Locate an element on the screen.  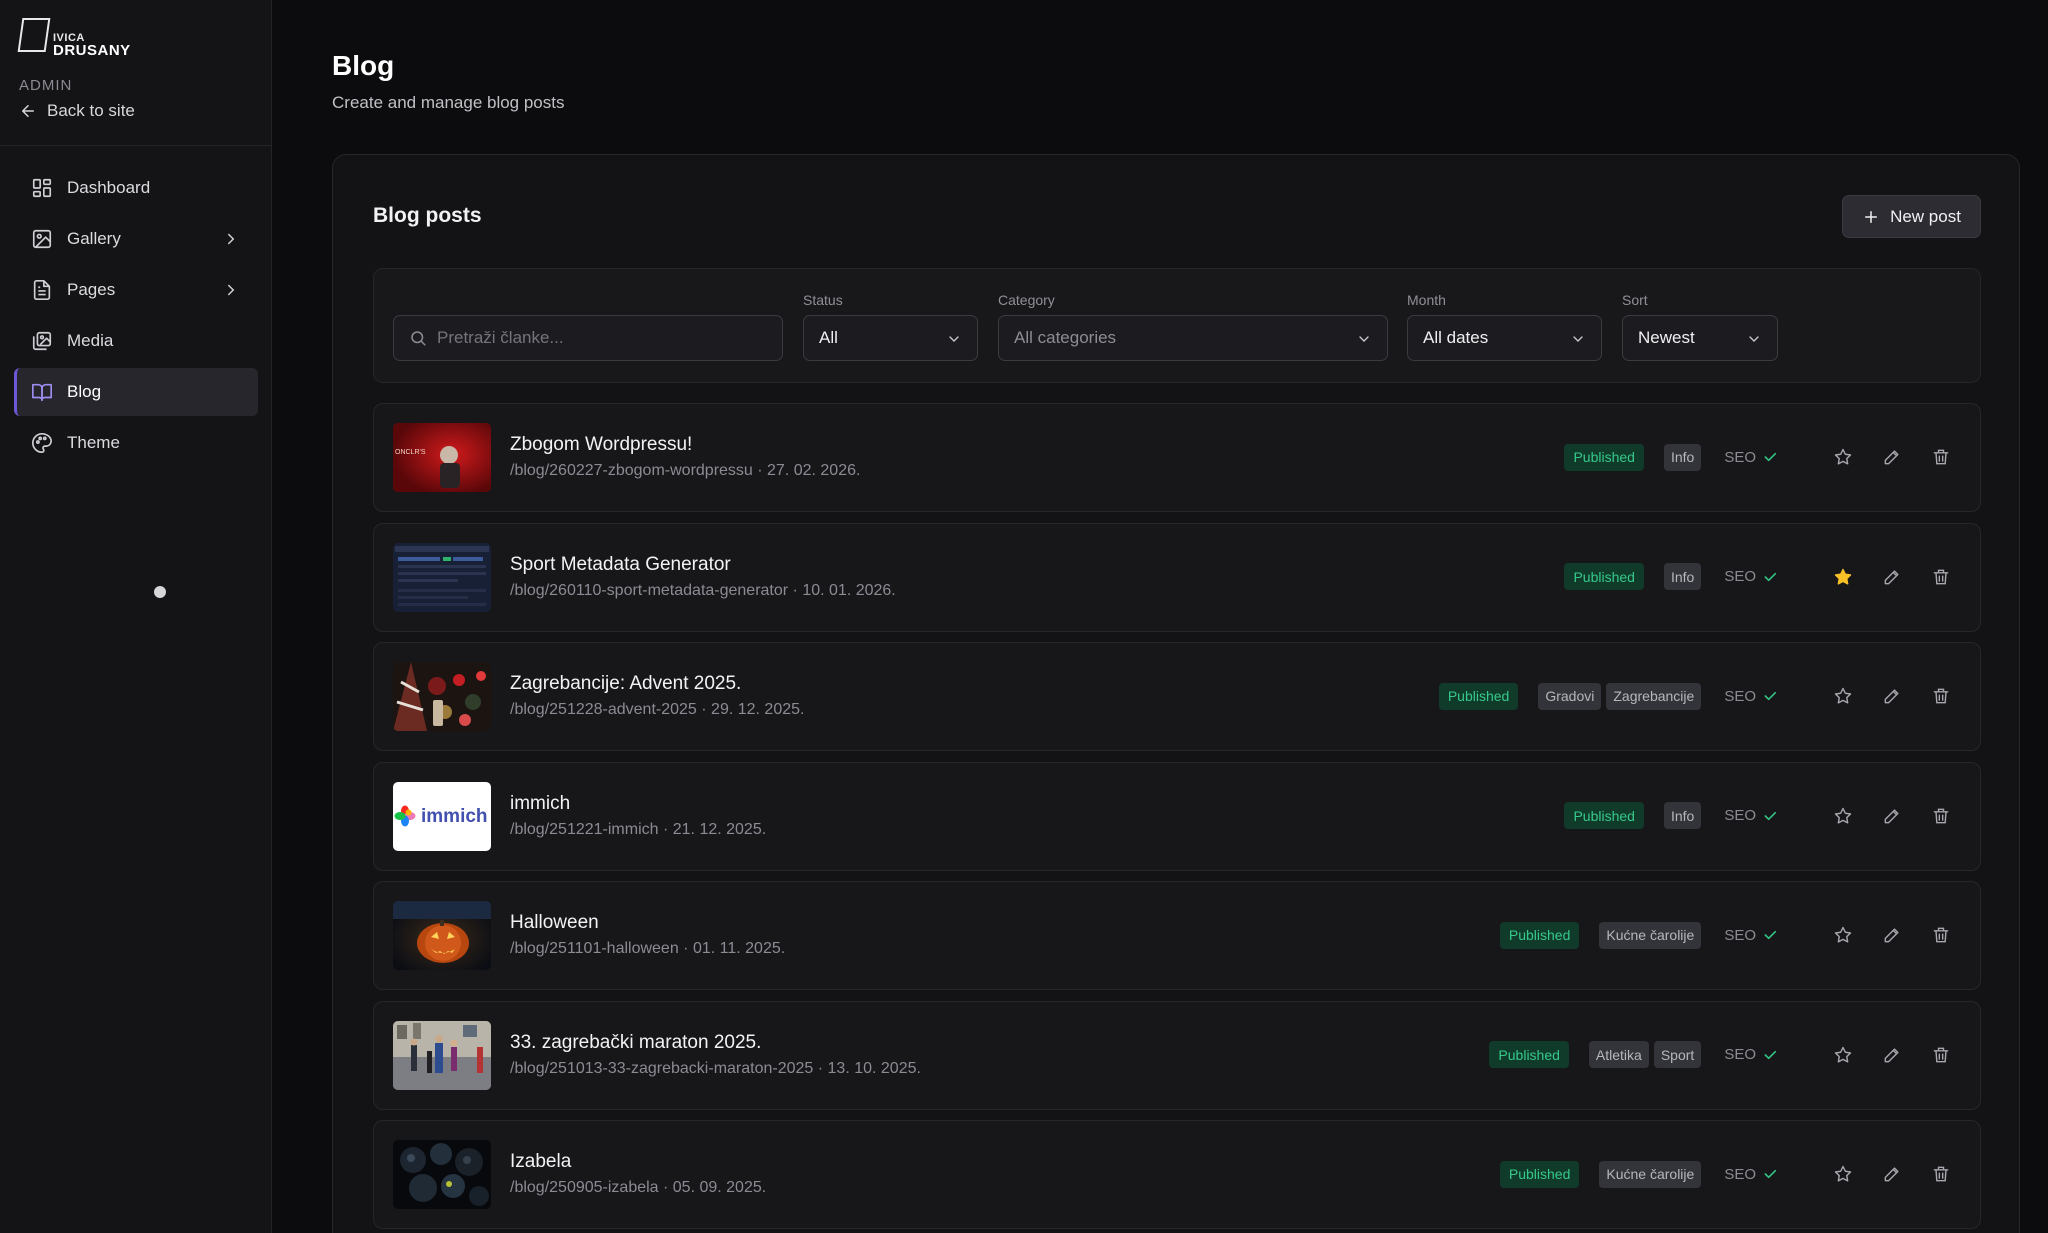
post-slug: /blog/250905-izabela is located at coordinates (584, 1187).